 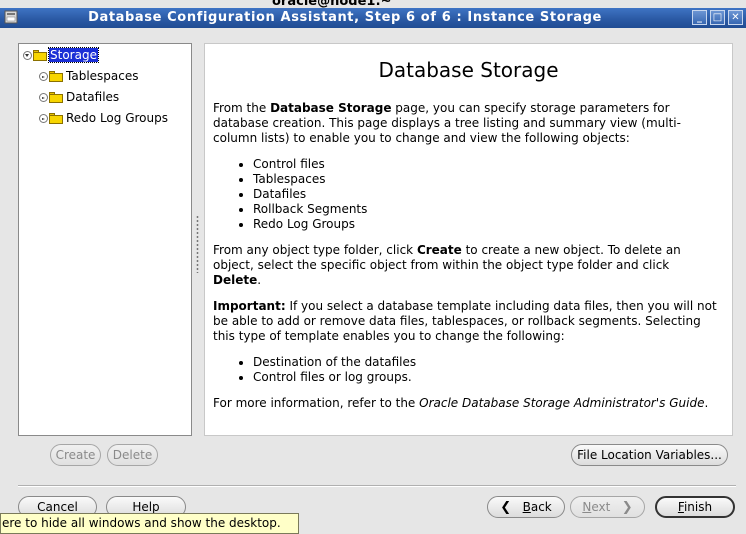 I want to click on finish-button: Finish, so click(x=695, y=507).